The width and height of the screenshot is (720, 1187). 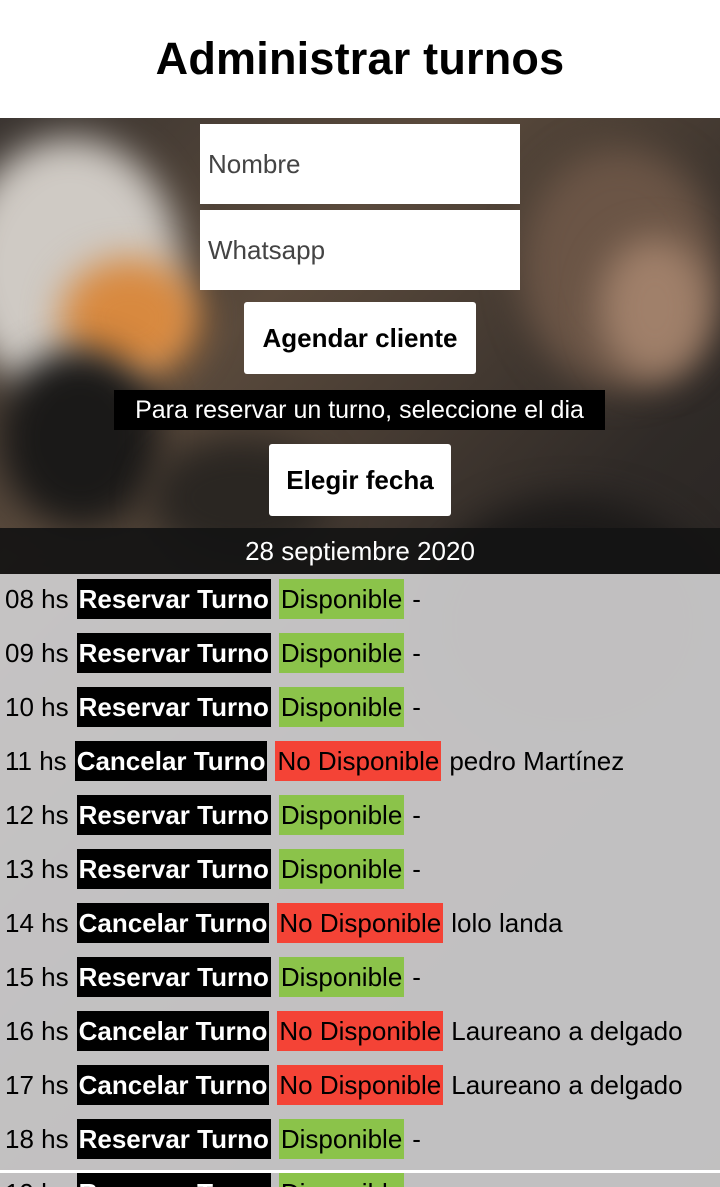 I want to click on slot-hour: 08 hs, so click(x=37, y=598).